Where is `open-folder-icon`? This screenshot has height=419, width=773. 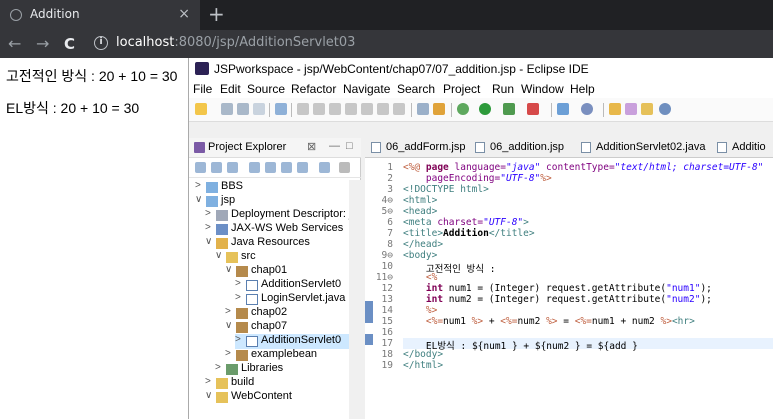
open-folder-icon is located at coordinates (615, 109).